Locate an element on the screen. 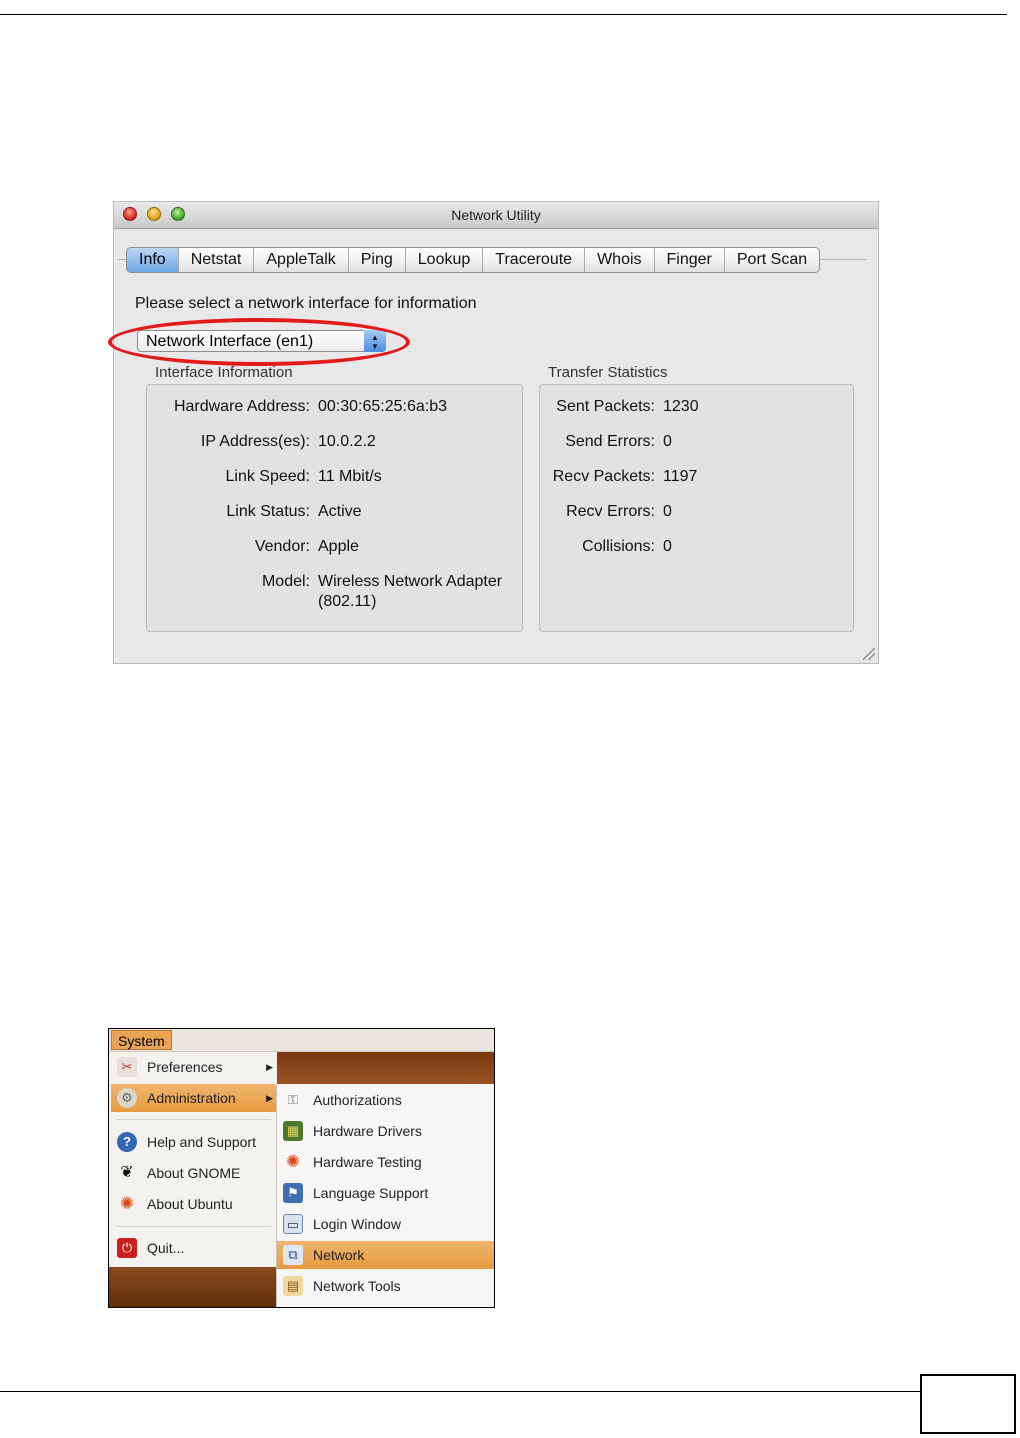 The height and width of the screenshot is (1438, 1020). footer-rule is located at coordinates (460, 1391).